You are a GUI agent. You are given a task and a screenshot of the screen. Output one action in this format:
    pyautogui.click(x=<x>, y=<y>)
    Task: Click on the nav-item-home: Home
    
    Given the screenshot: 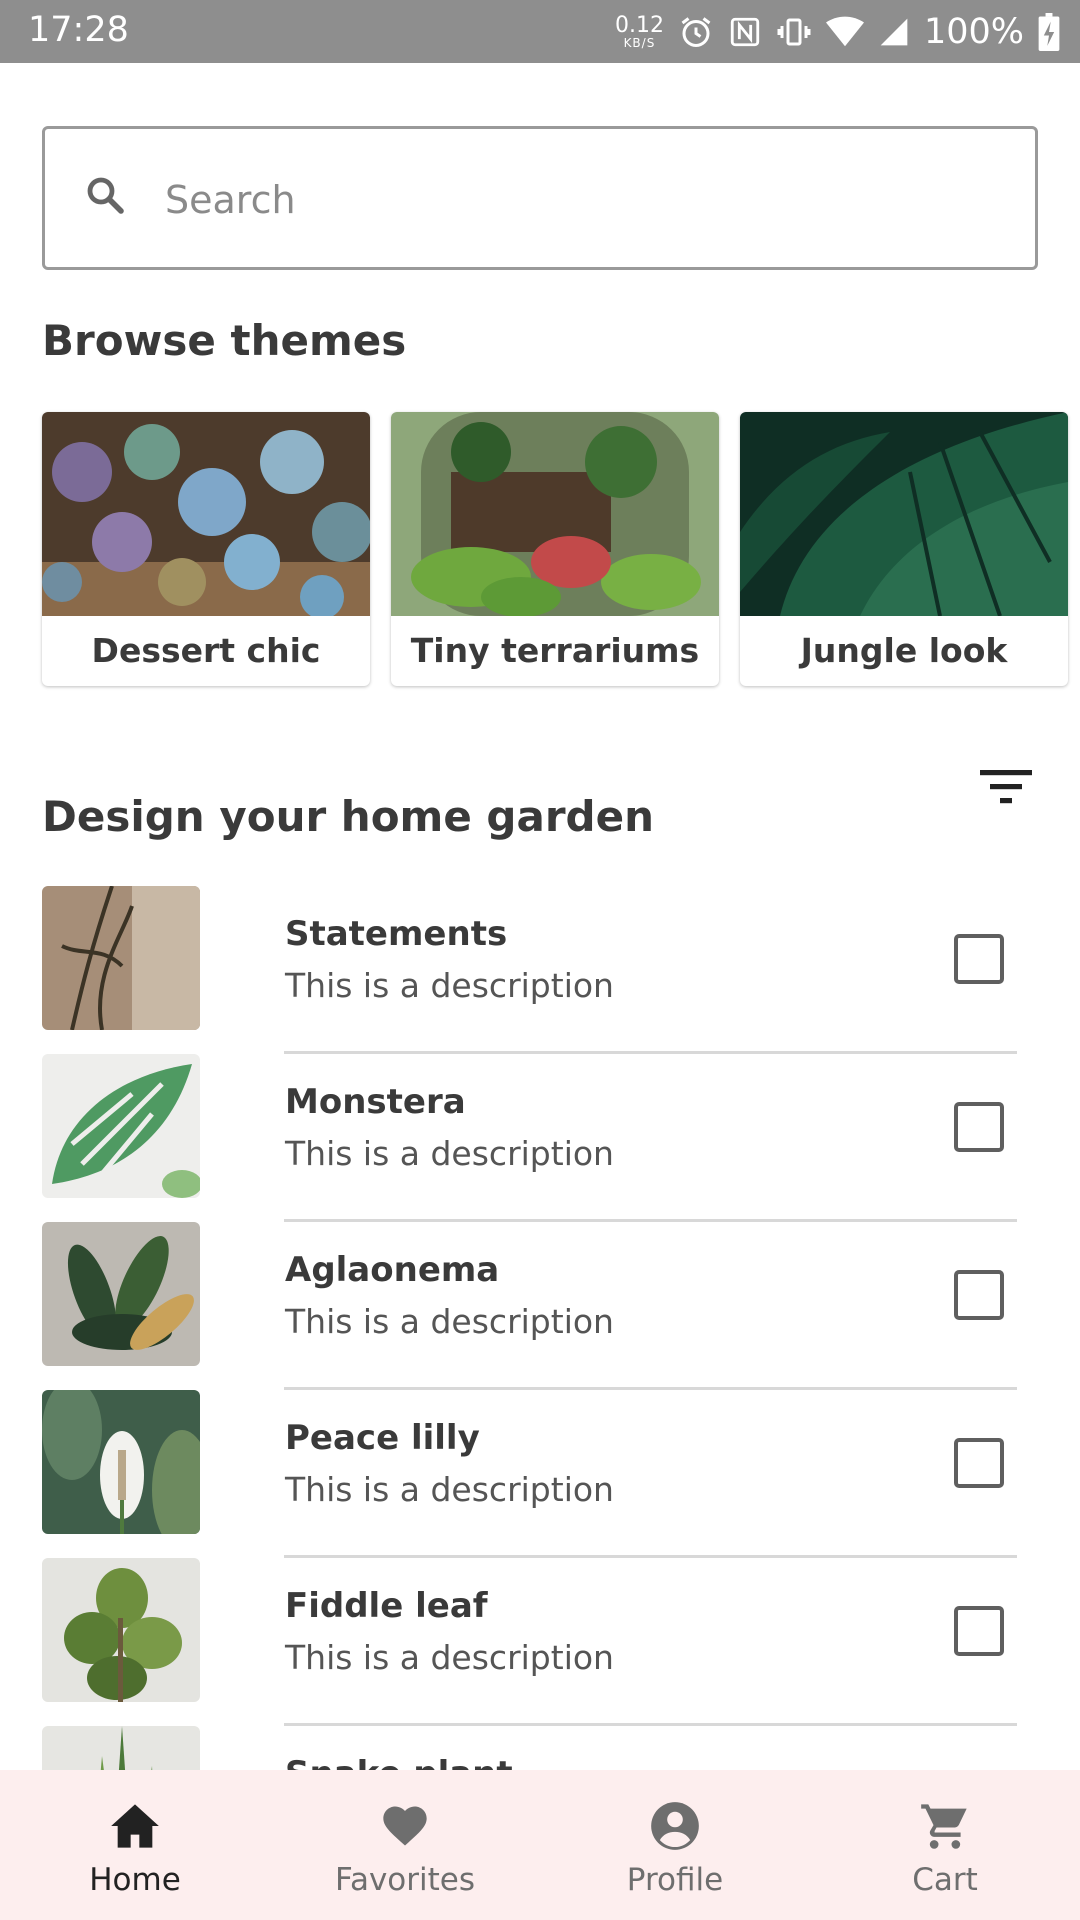 What is the action you would take?
    pyautogui.click(x=135, y=1845)
    